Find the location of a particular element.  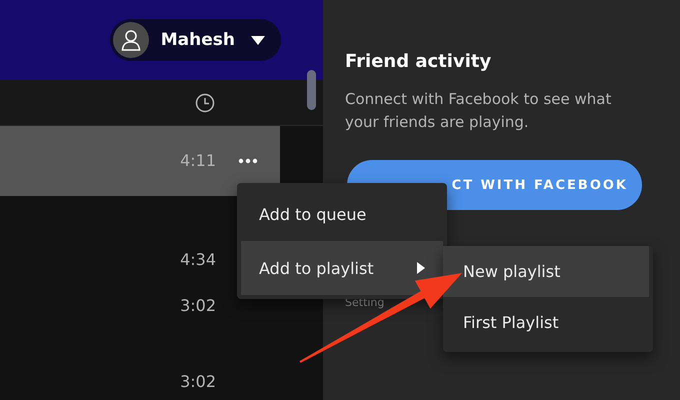

menu-item: New playlist is located at coordinates (546, 271).